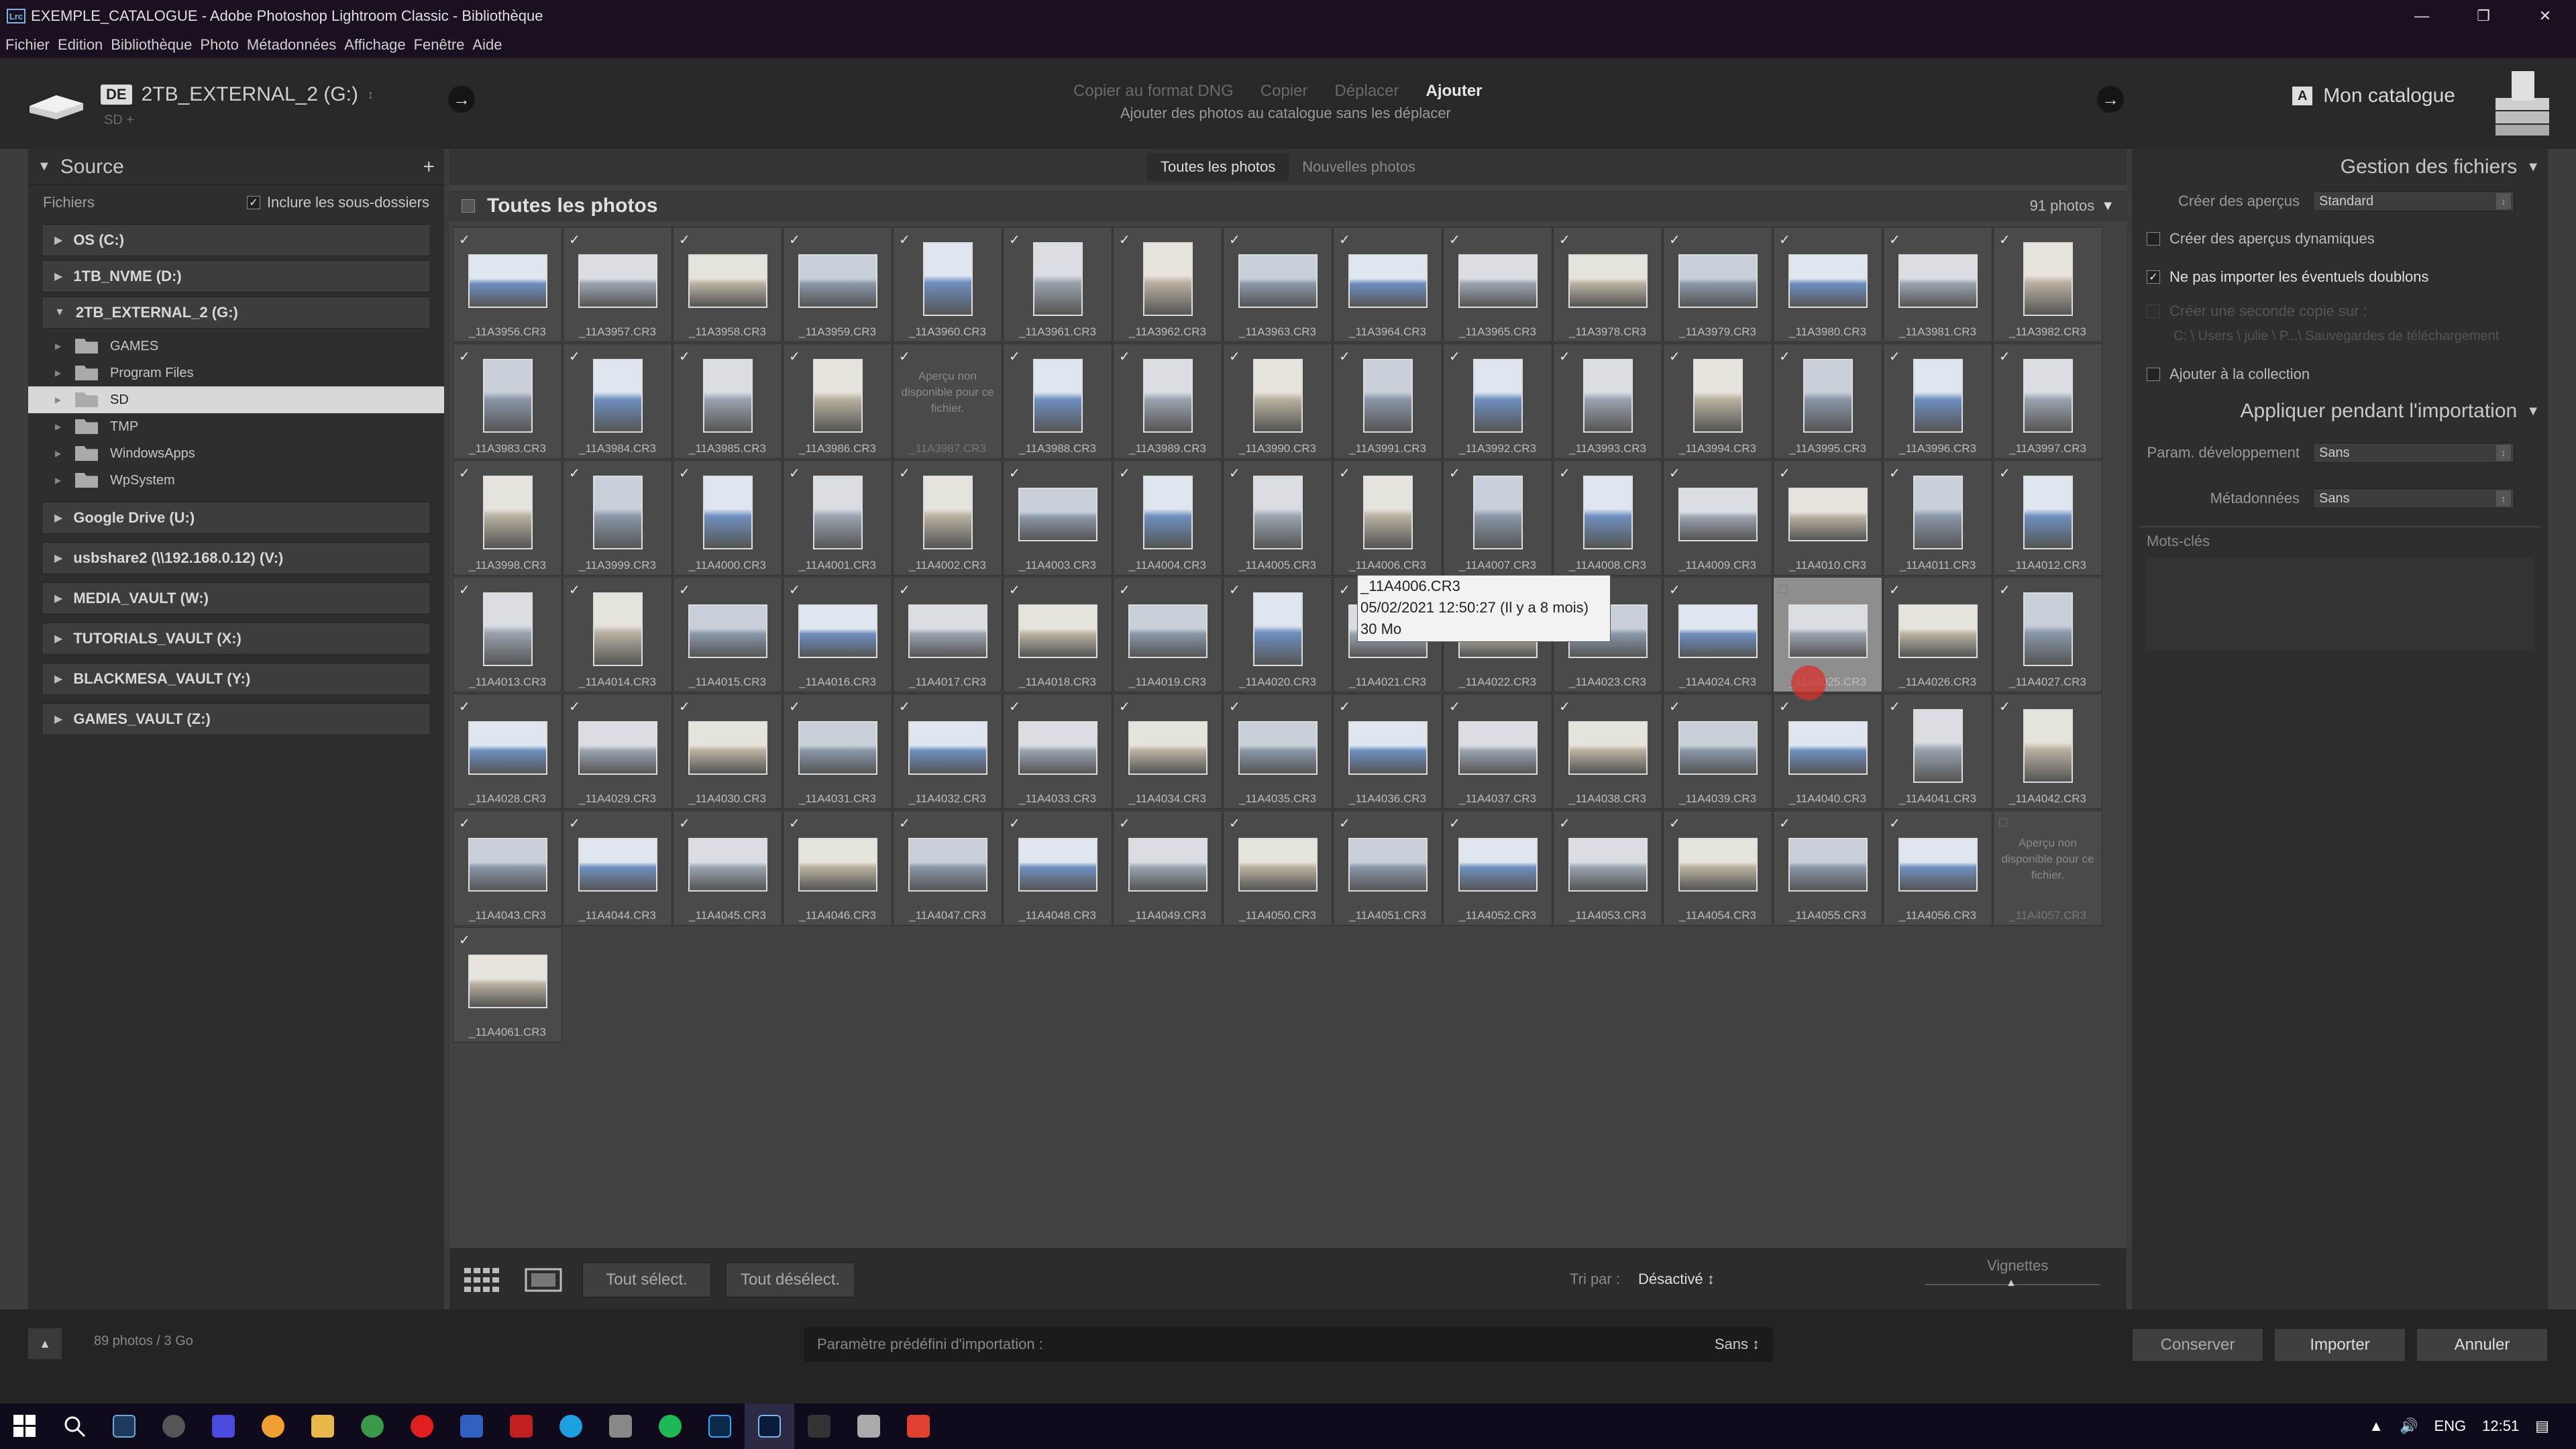 The image size is (2576, 1449). Describe the element at coordinates (2047, 284) in the screenshot. I see `thumbnail-cell: ✓ _11A3982.CR3` at that location.